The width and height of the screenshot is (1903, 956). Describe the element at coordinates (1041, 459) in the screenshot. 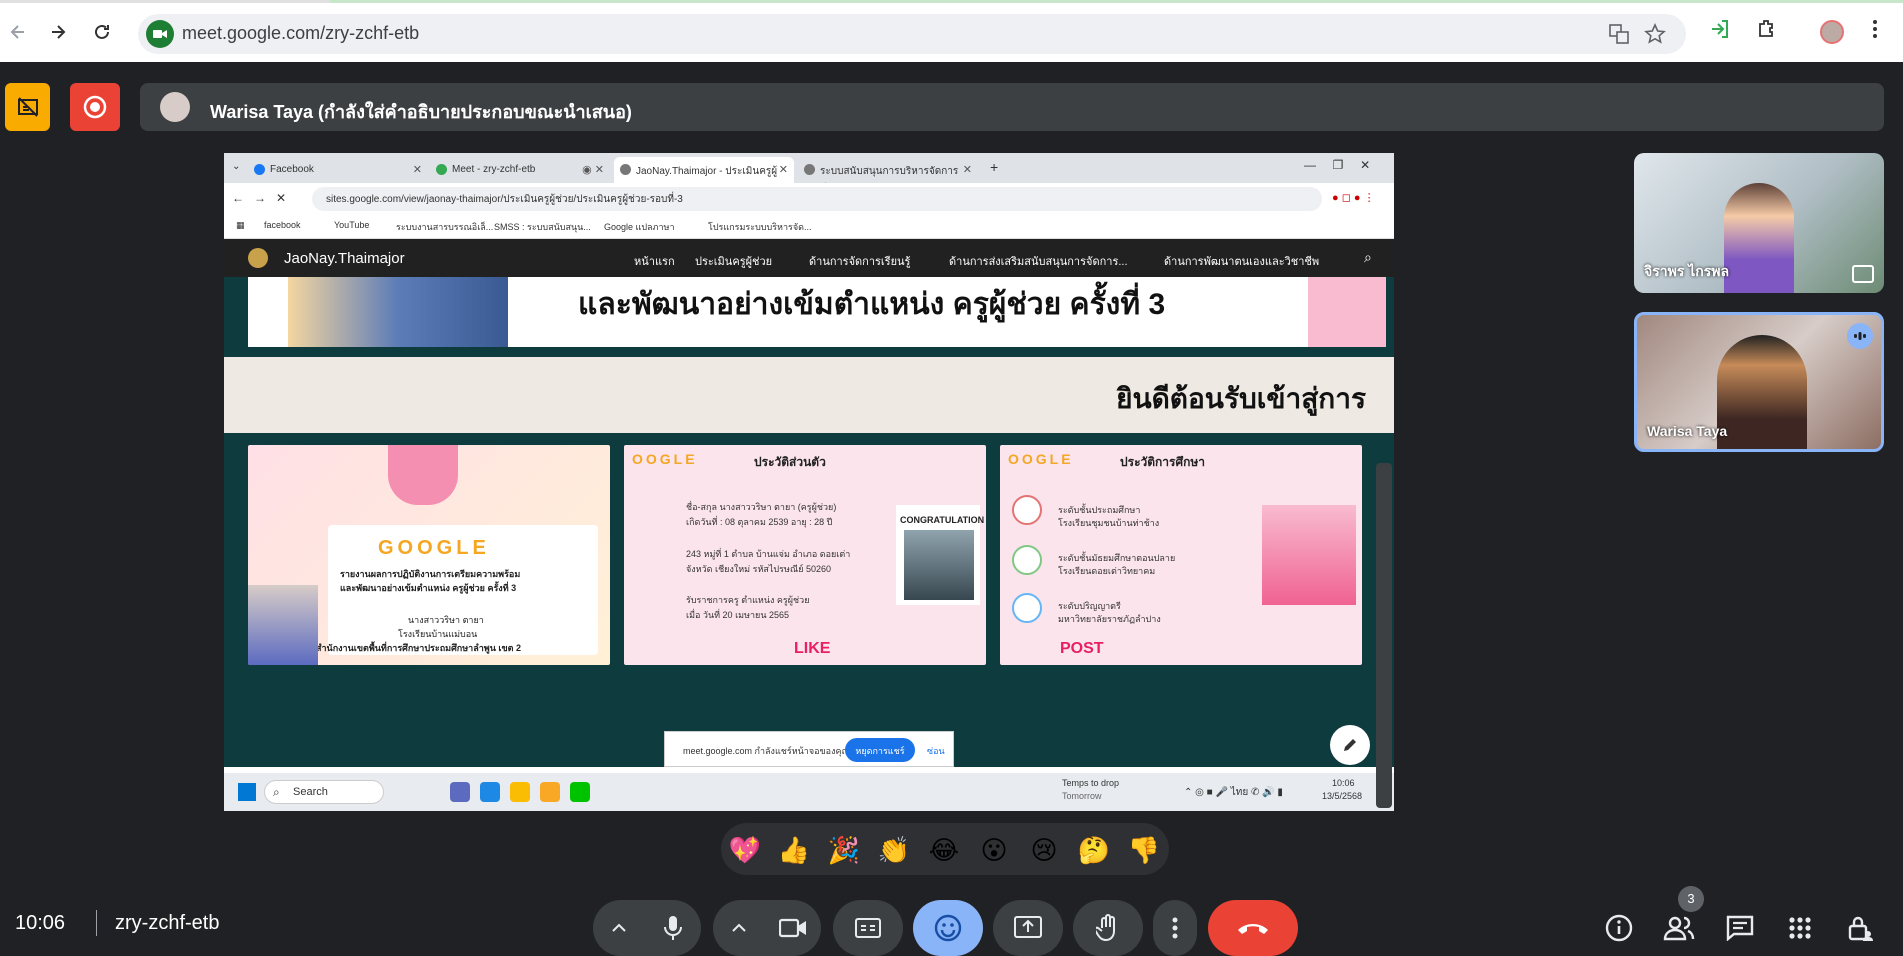

I see `education-google-logo: OOGLE` at that location.